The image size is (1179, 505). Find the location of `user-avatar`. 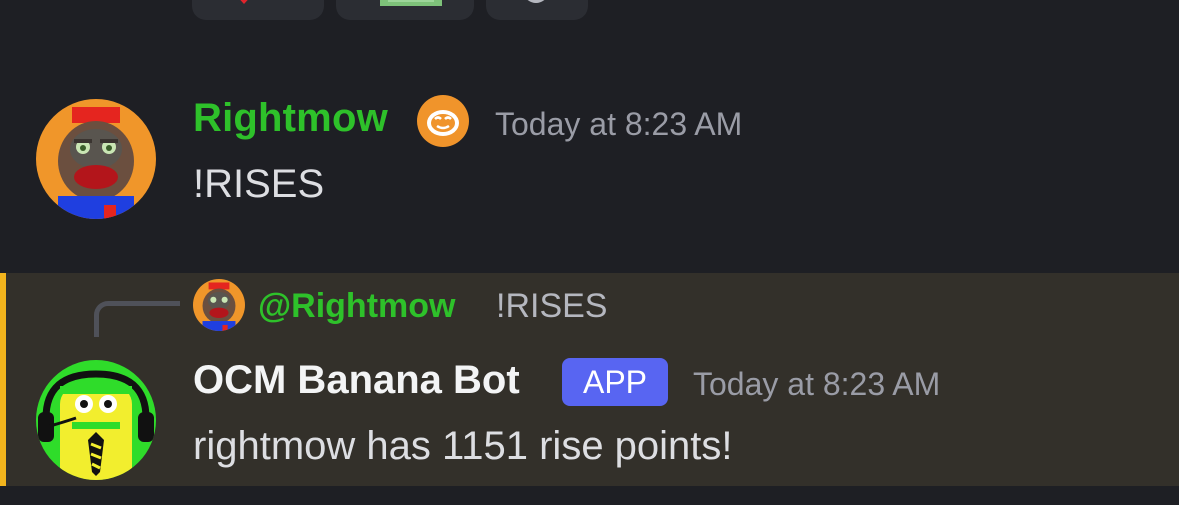

user-avatar is located at coordinates (96, 159).